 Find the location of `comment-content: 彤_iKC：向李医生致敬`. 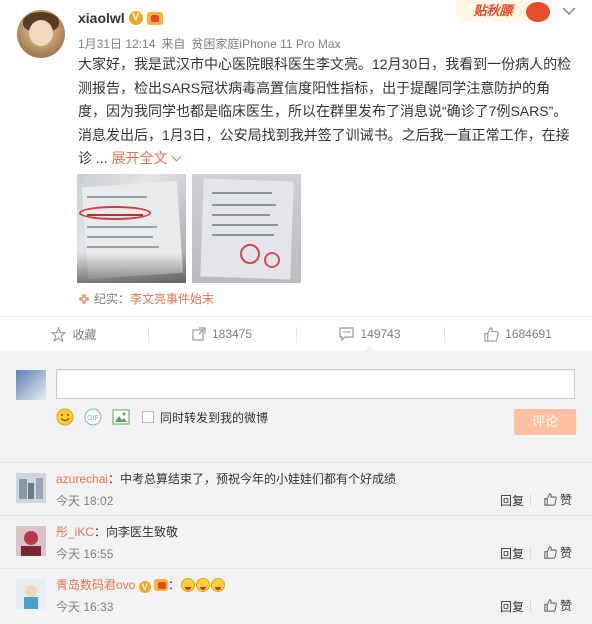

comment-content: 彤_iKC：向李医生致敬 is located at coordinates (117, 531).